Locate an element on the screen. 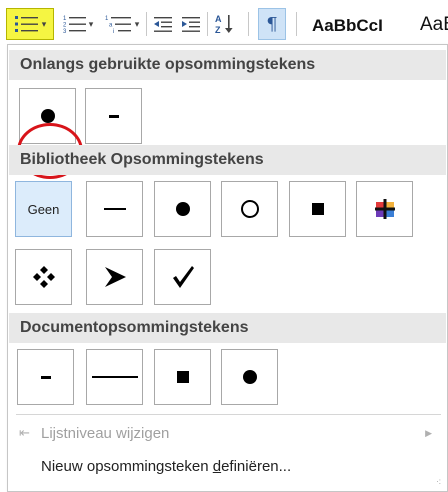 The width and height of the screenshot is (448, 492). document-bullet-dot is located at coordinates (249, 377).